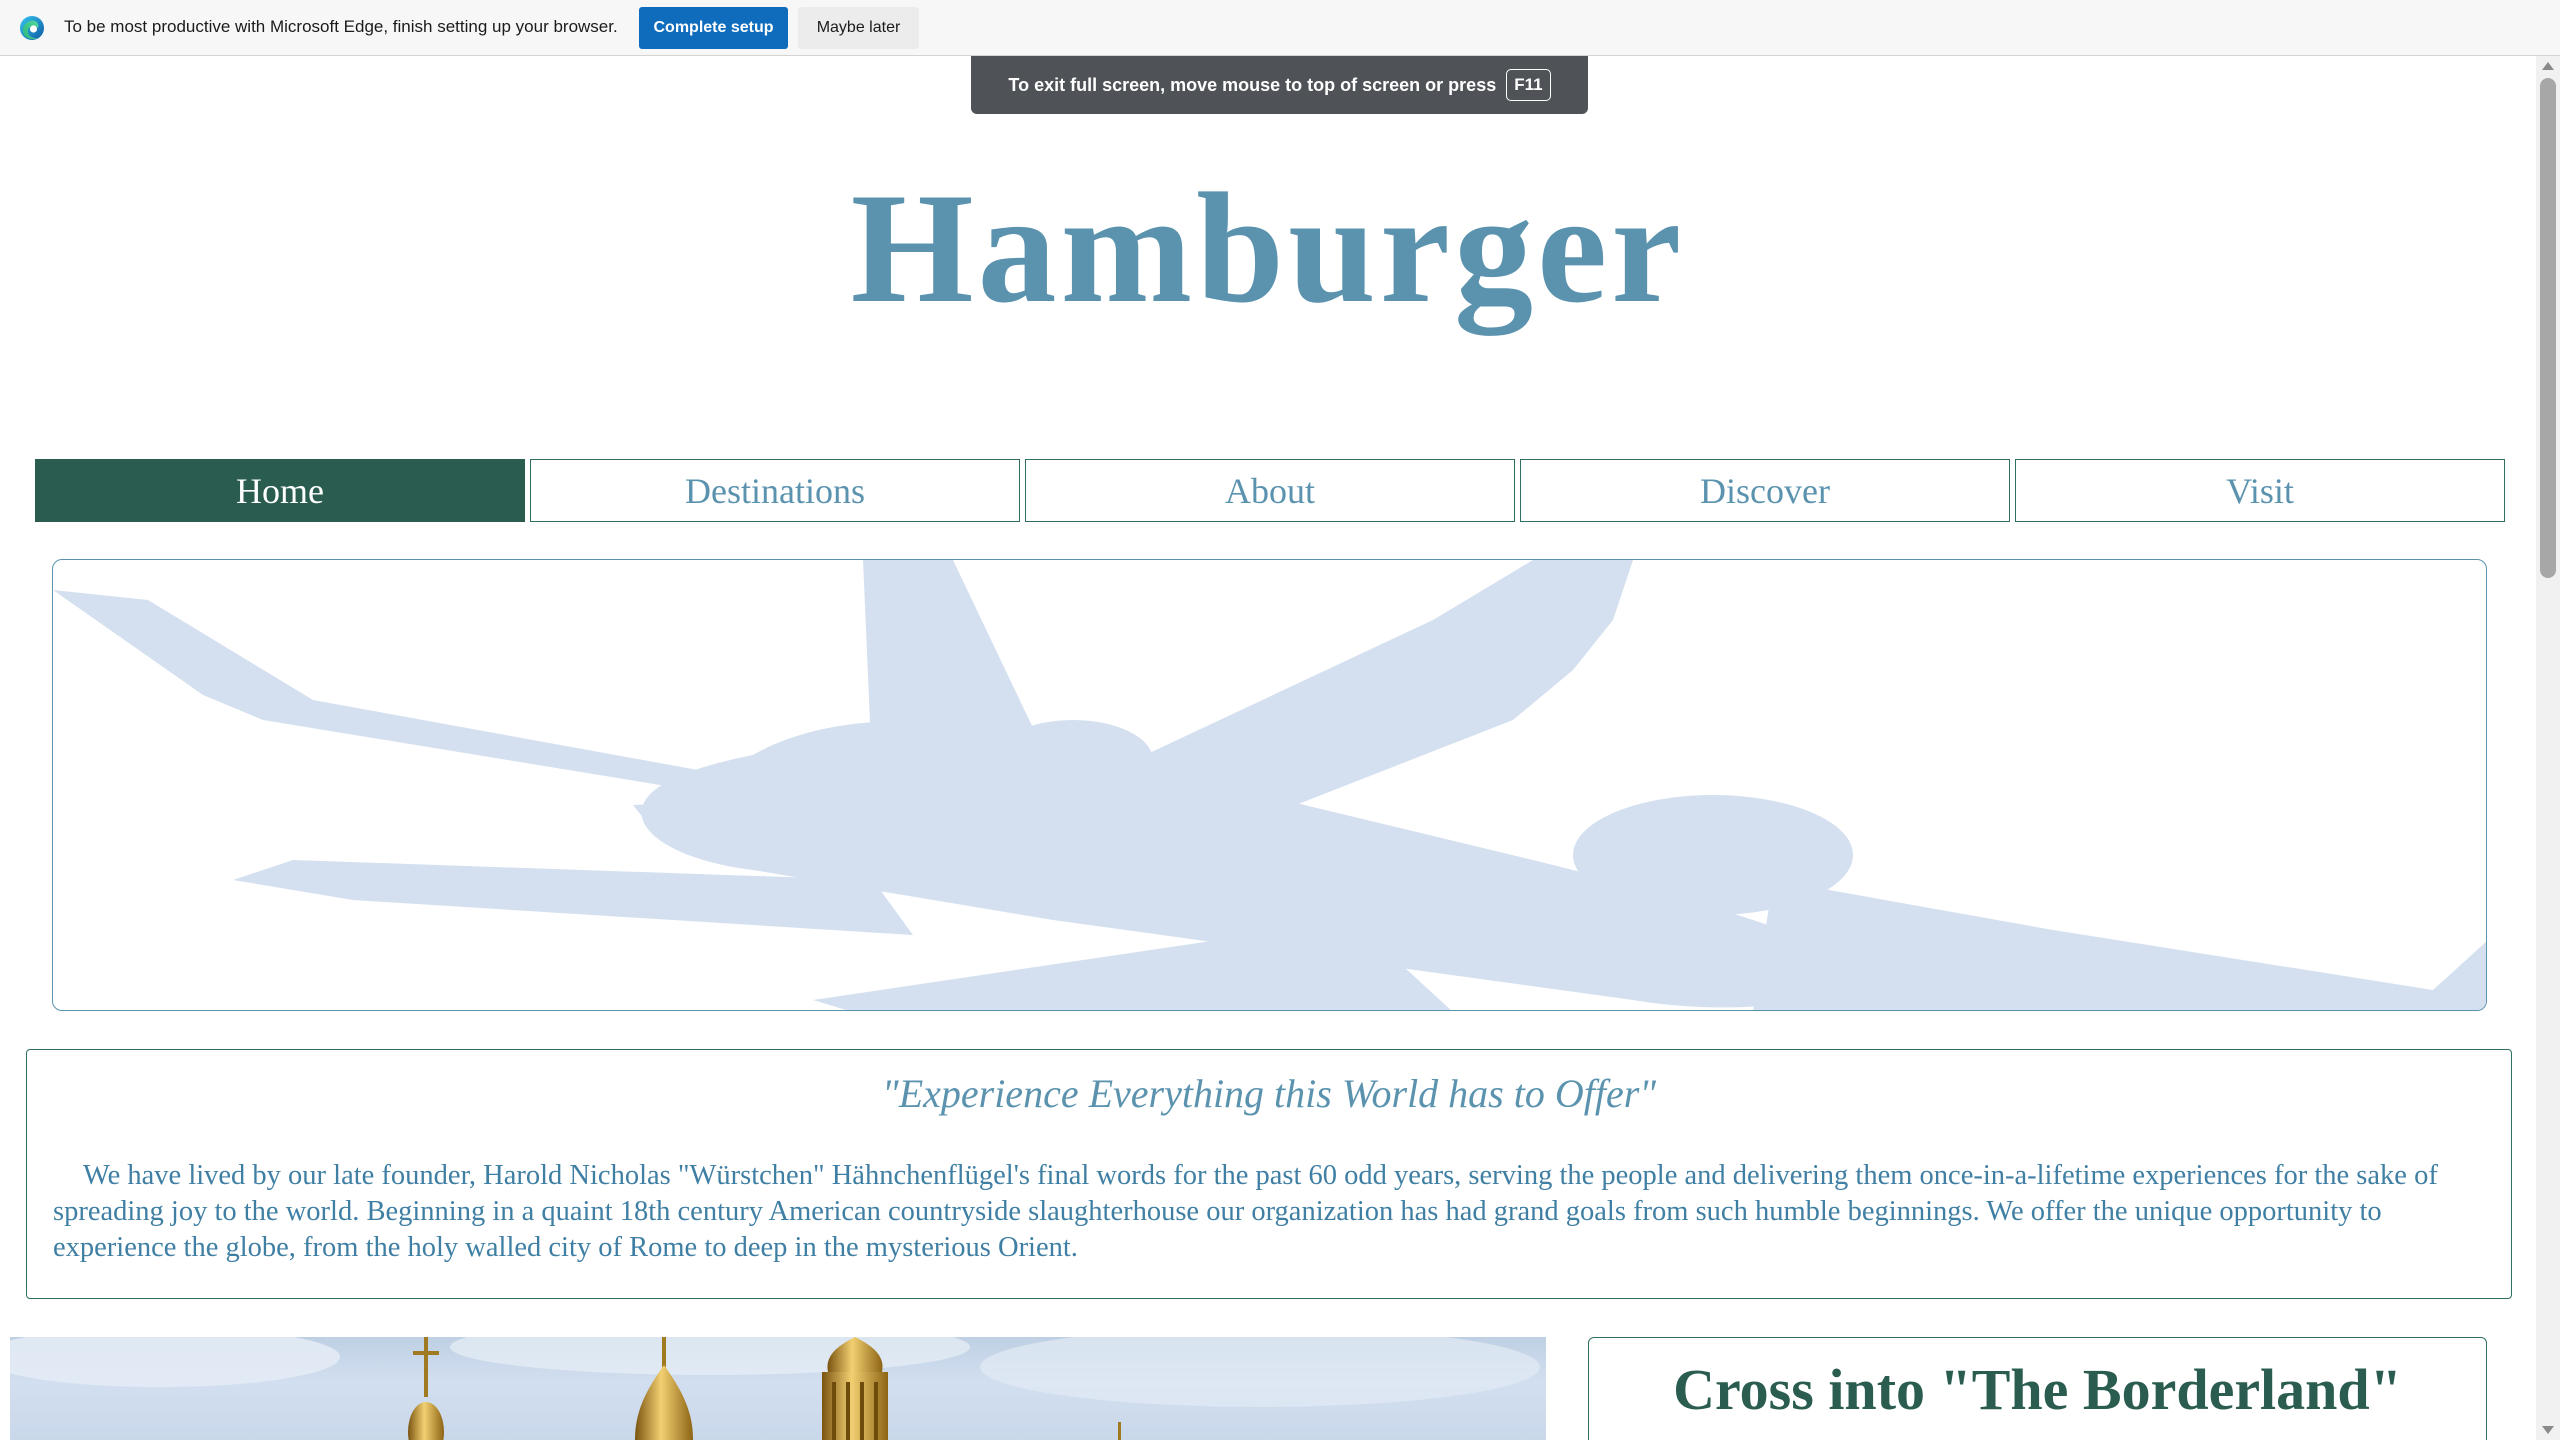  I want to click on nav-tab-home: Home, so click(280, 490).